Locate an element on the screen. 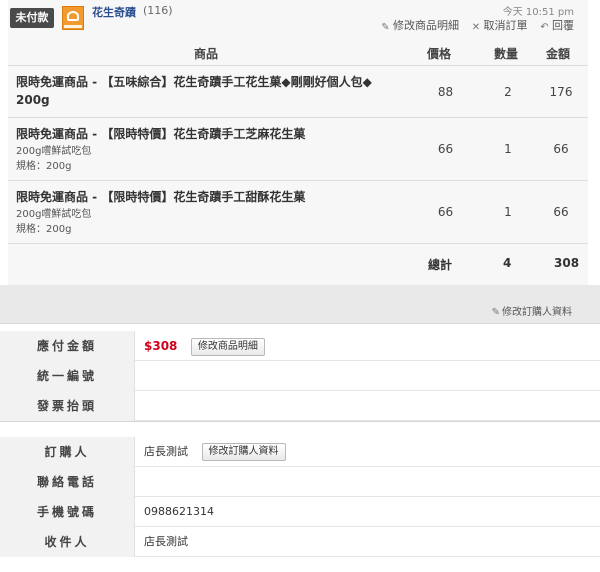 The image size is (600, 572). item-title-line2: 200g is located at coordinates (33, 100).